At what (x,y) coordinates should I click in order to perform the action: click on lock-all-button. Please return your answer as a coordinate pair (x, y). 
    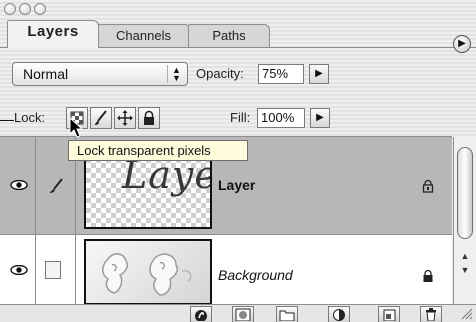
    Looking at the image, I should click on (149, 118).